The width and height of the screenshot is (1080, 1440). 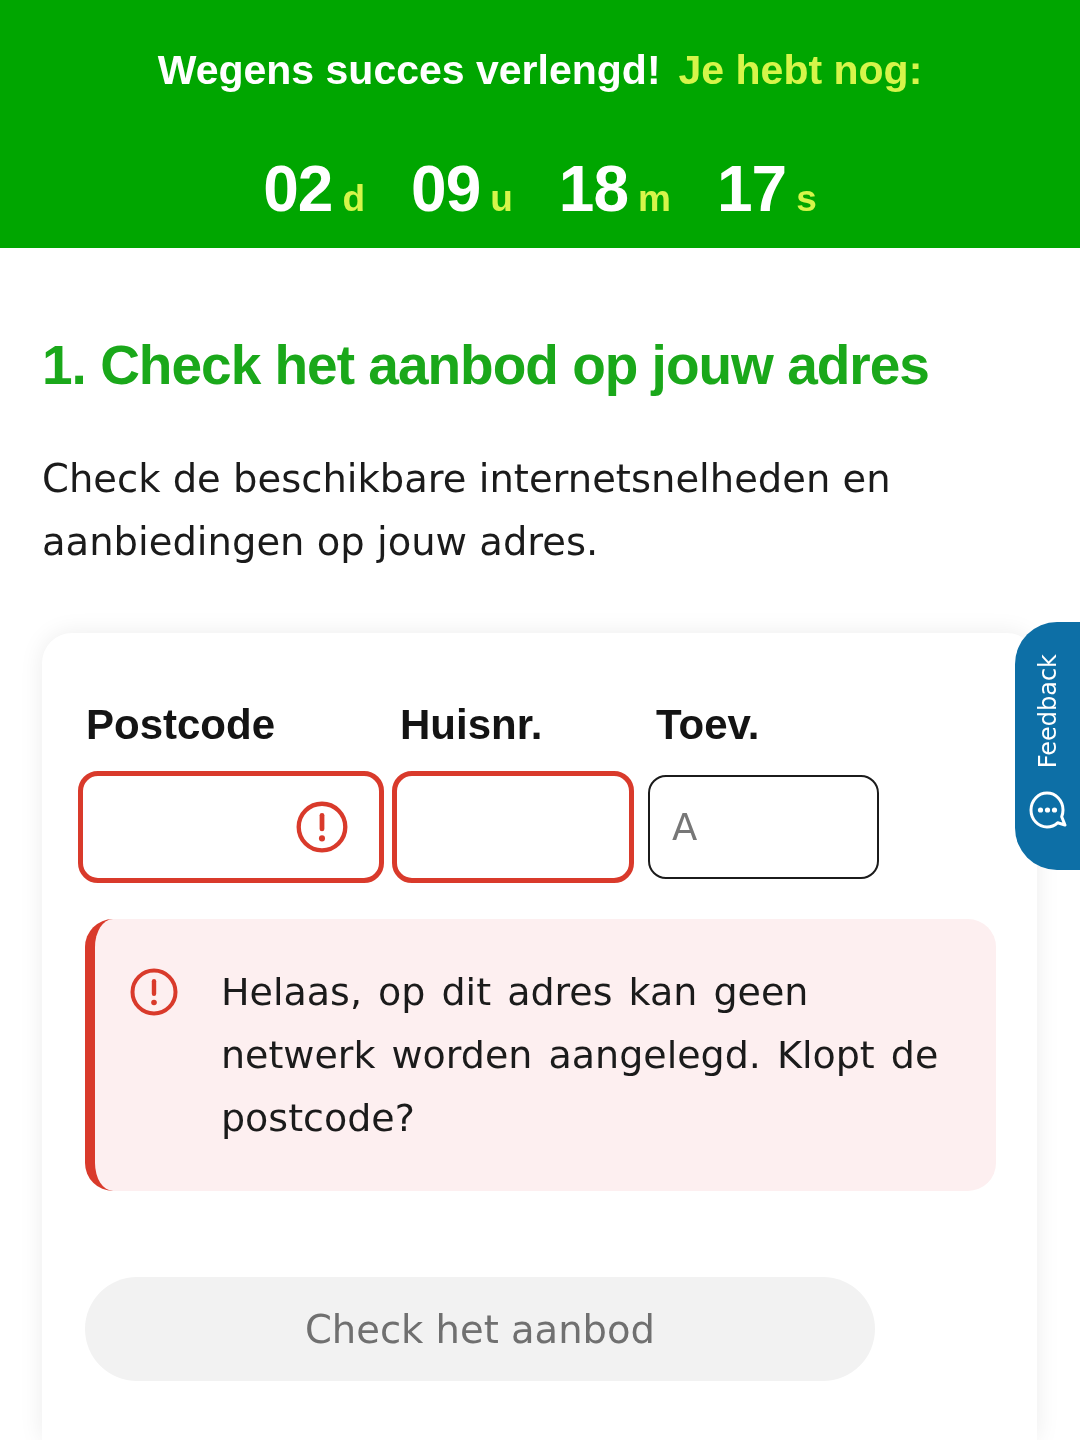 I want to click on error-icon, so click(x=154, y=992).